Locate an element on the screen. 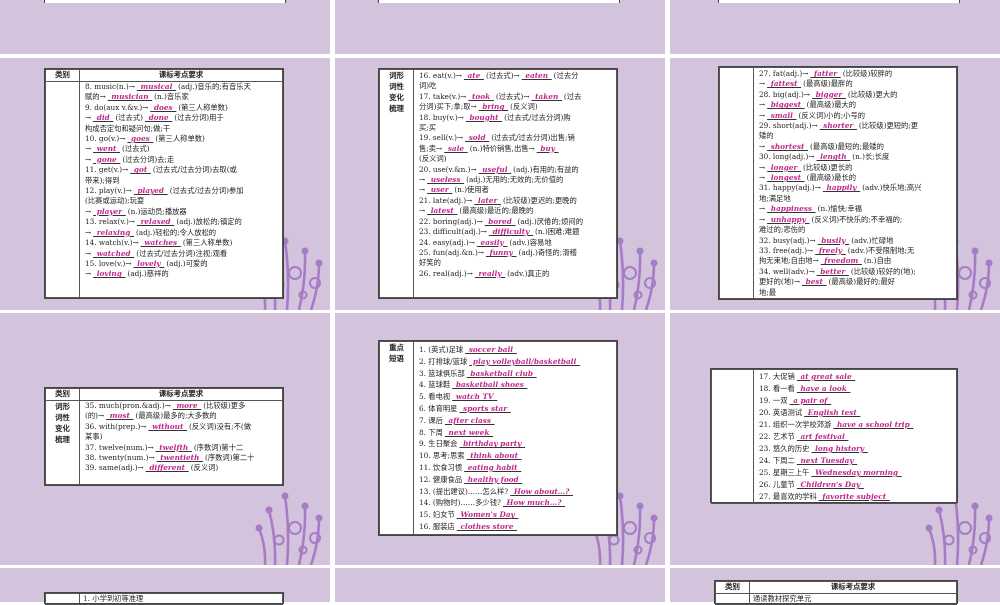 This screenshot has width=1000, height=605. line-text: (反义词)小的;小号的 is located at coordinates (832, 115).